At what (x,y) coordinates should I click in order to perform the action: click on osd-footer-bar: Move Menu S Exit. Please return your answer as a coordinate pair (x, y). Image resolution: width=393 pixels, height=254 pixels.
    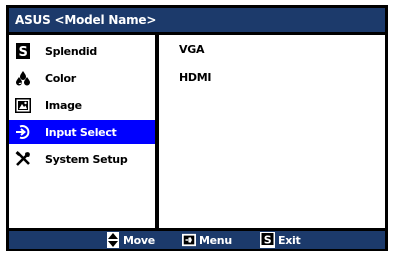
    Looking at the image, I should click on (197, 240).